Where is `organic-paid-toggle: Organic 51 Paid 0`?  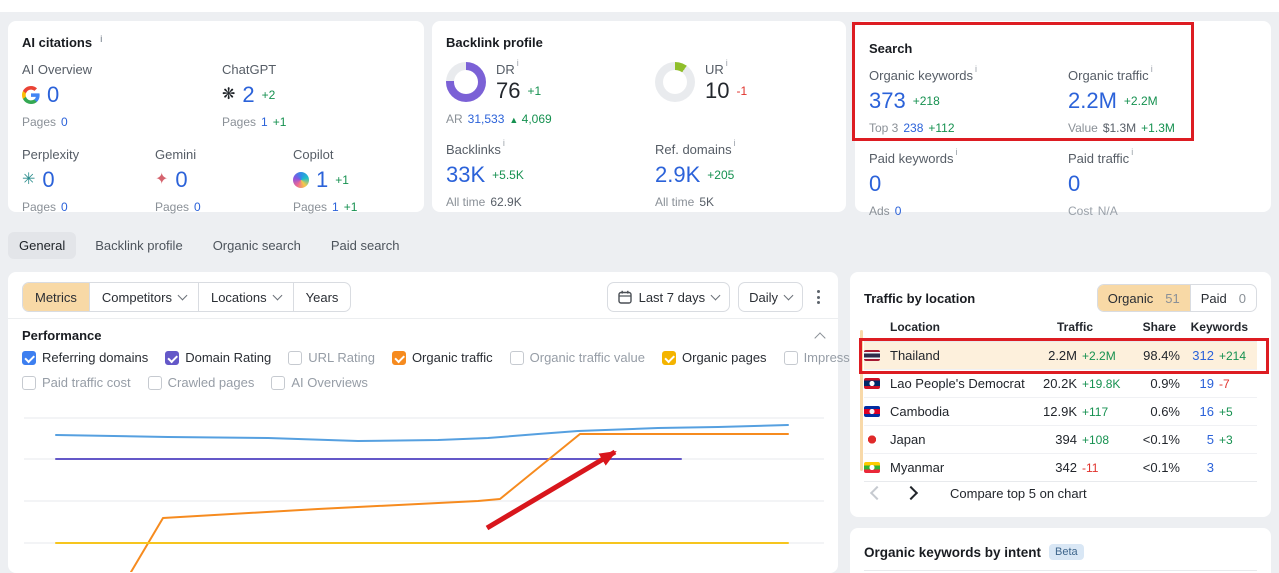 organic-paid-toggle: Organic 51 Paid 0 is located at coordinates (1176, 298).